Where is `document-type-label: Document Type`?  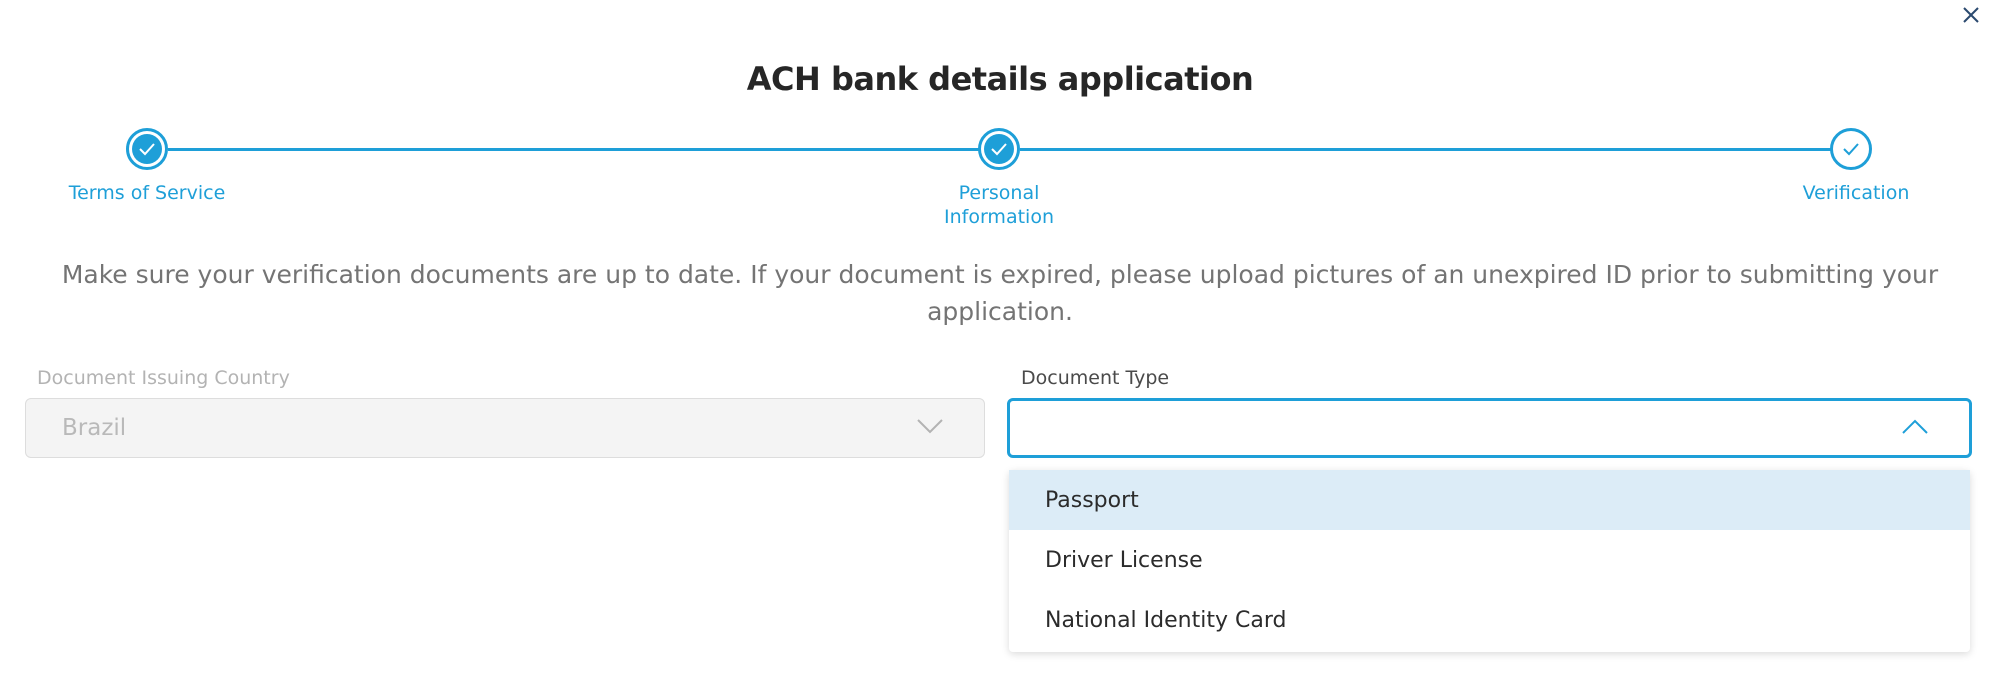
document-type-label: Document Type is located at coordinates (1095, 378).